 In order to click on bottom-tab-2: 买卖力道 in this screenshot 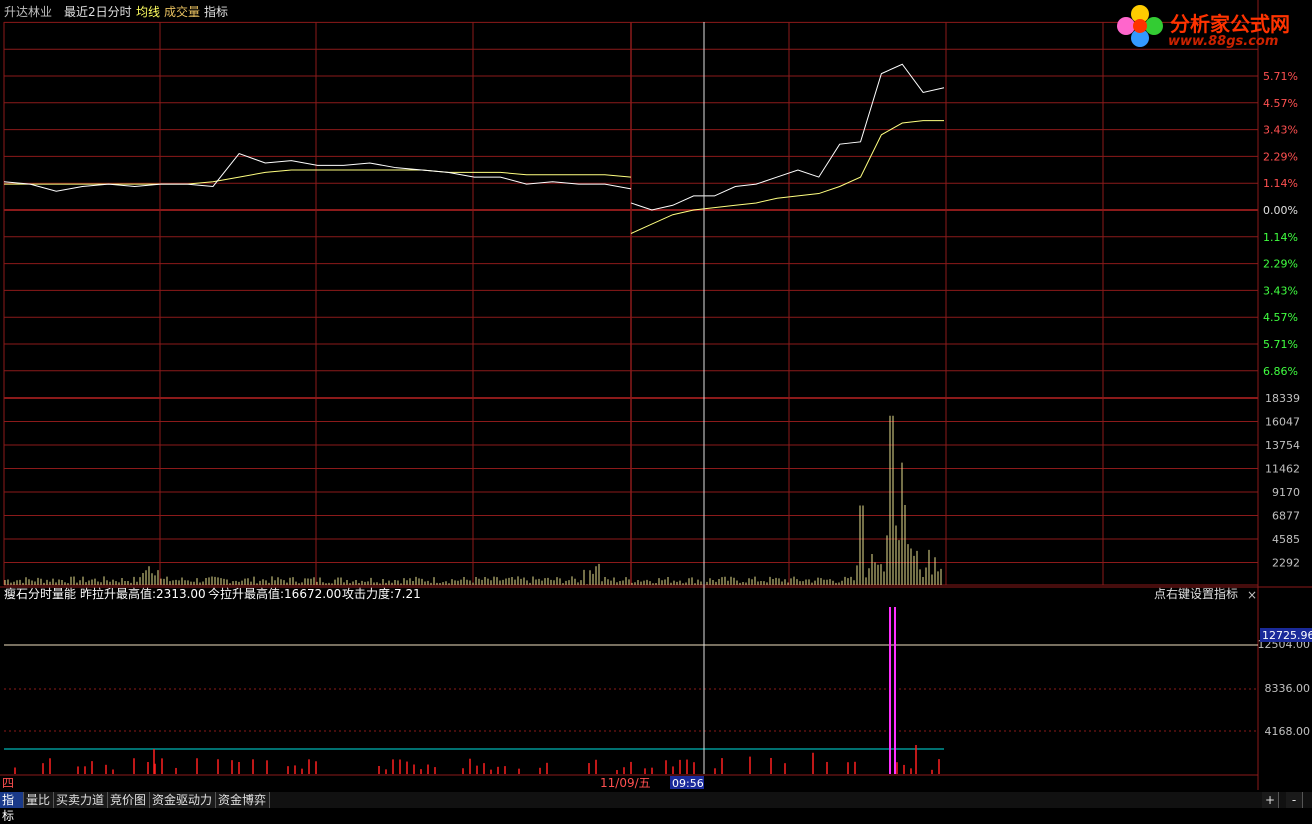, I will do `click(81, 800)`.